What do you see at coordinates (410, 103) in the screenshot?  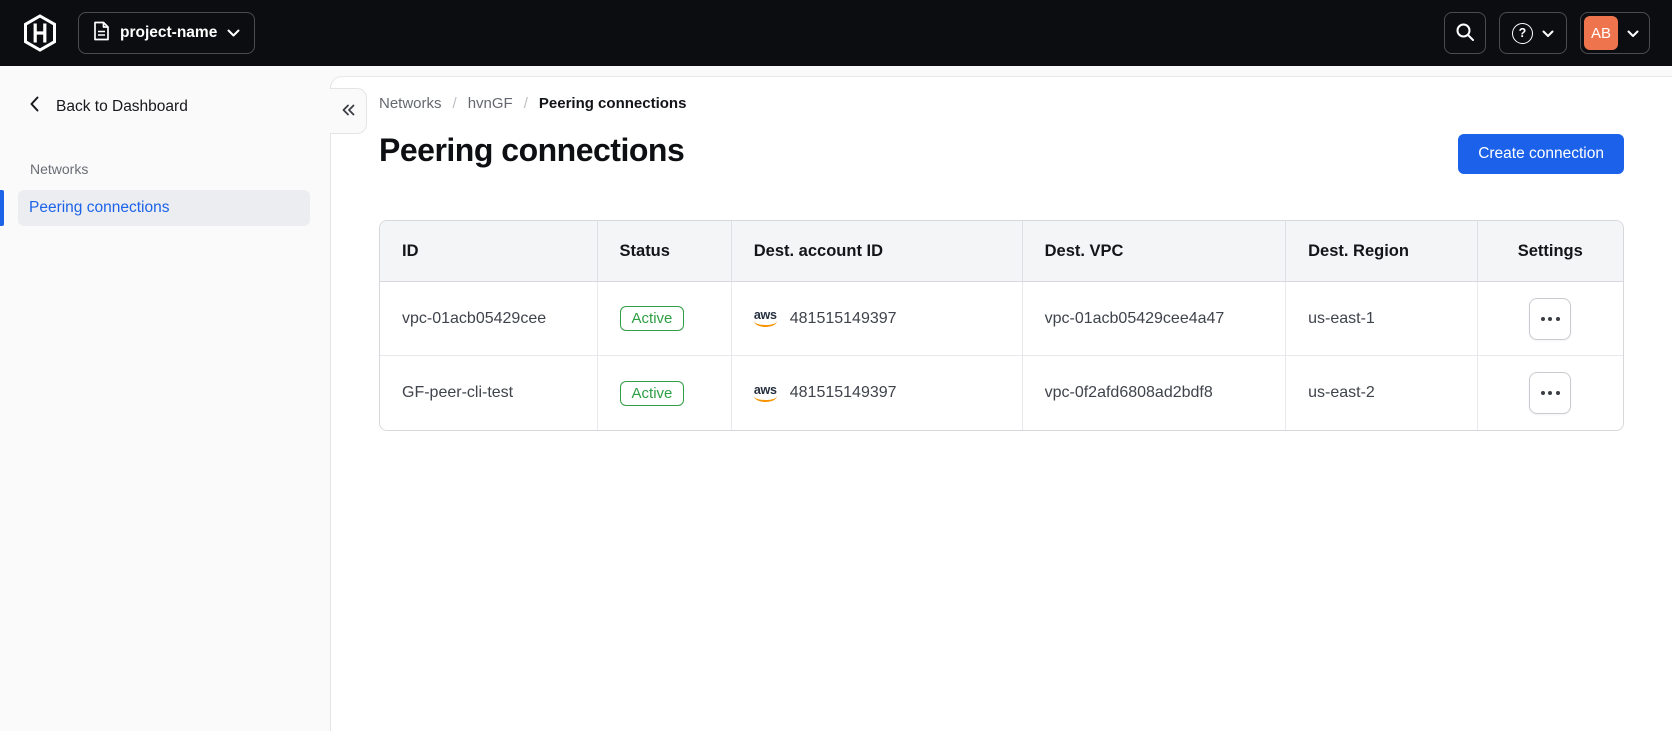 I see `breadcrumb-networks: Networks` at bounding box center [410, 103].